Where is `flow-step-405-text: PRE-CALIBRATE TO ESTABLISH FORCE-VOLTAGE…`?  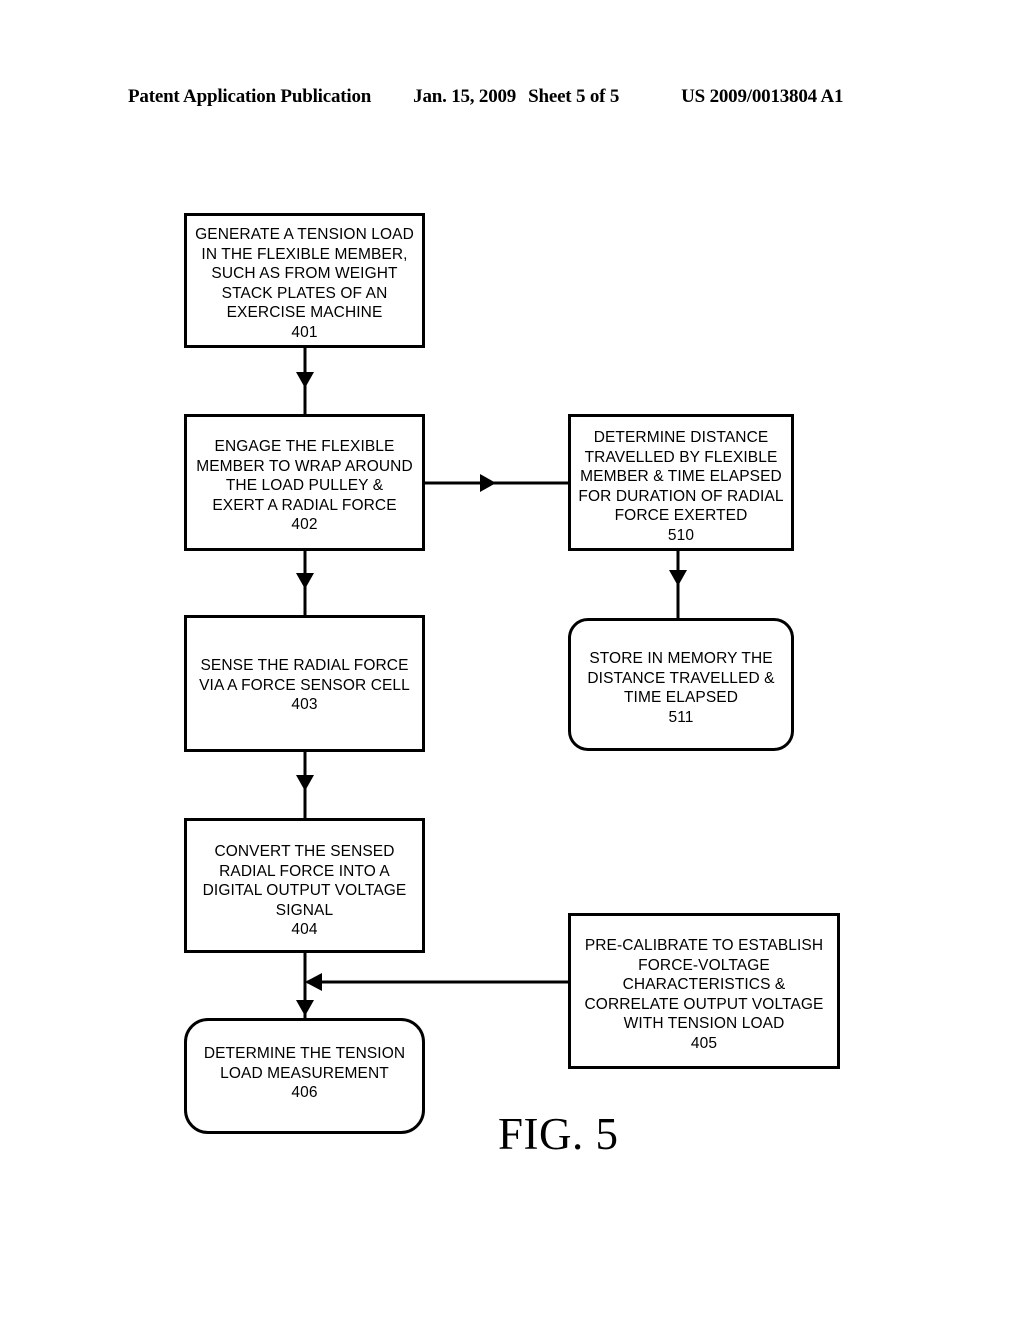 flow-step-405-text: PRE-CALIBRATE TO ESTABLISH FORCE-VOLTAGE… is located at coordinates (704, 994).